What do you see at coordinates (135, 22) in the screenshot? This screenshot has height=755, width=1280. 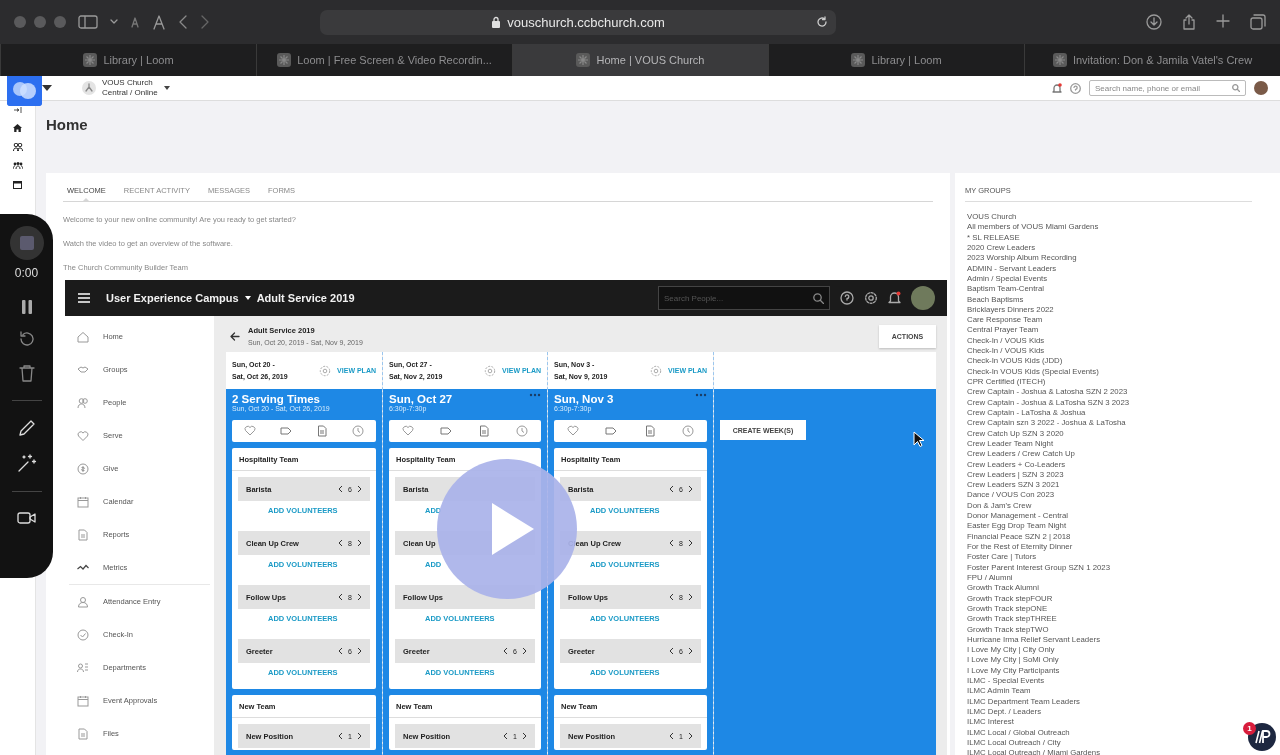 I see `small-text-icon` at bounding box center [135, 22].